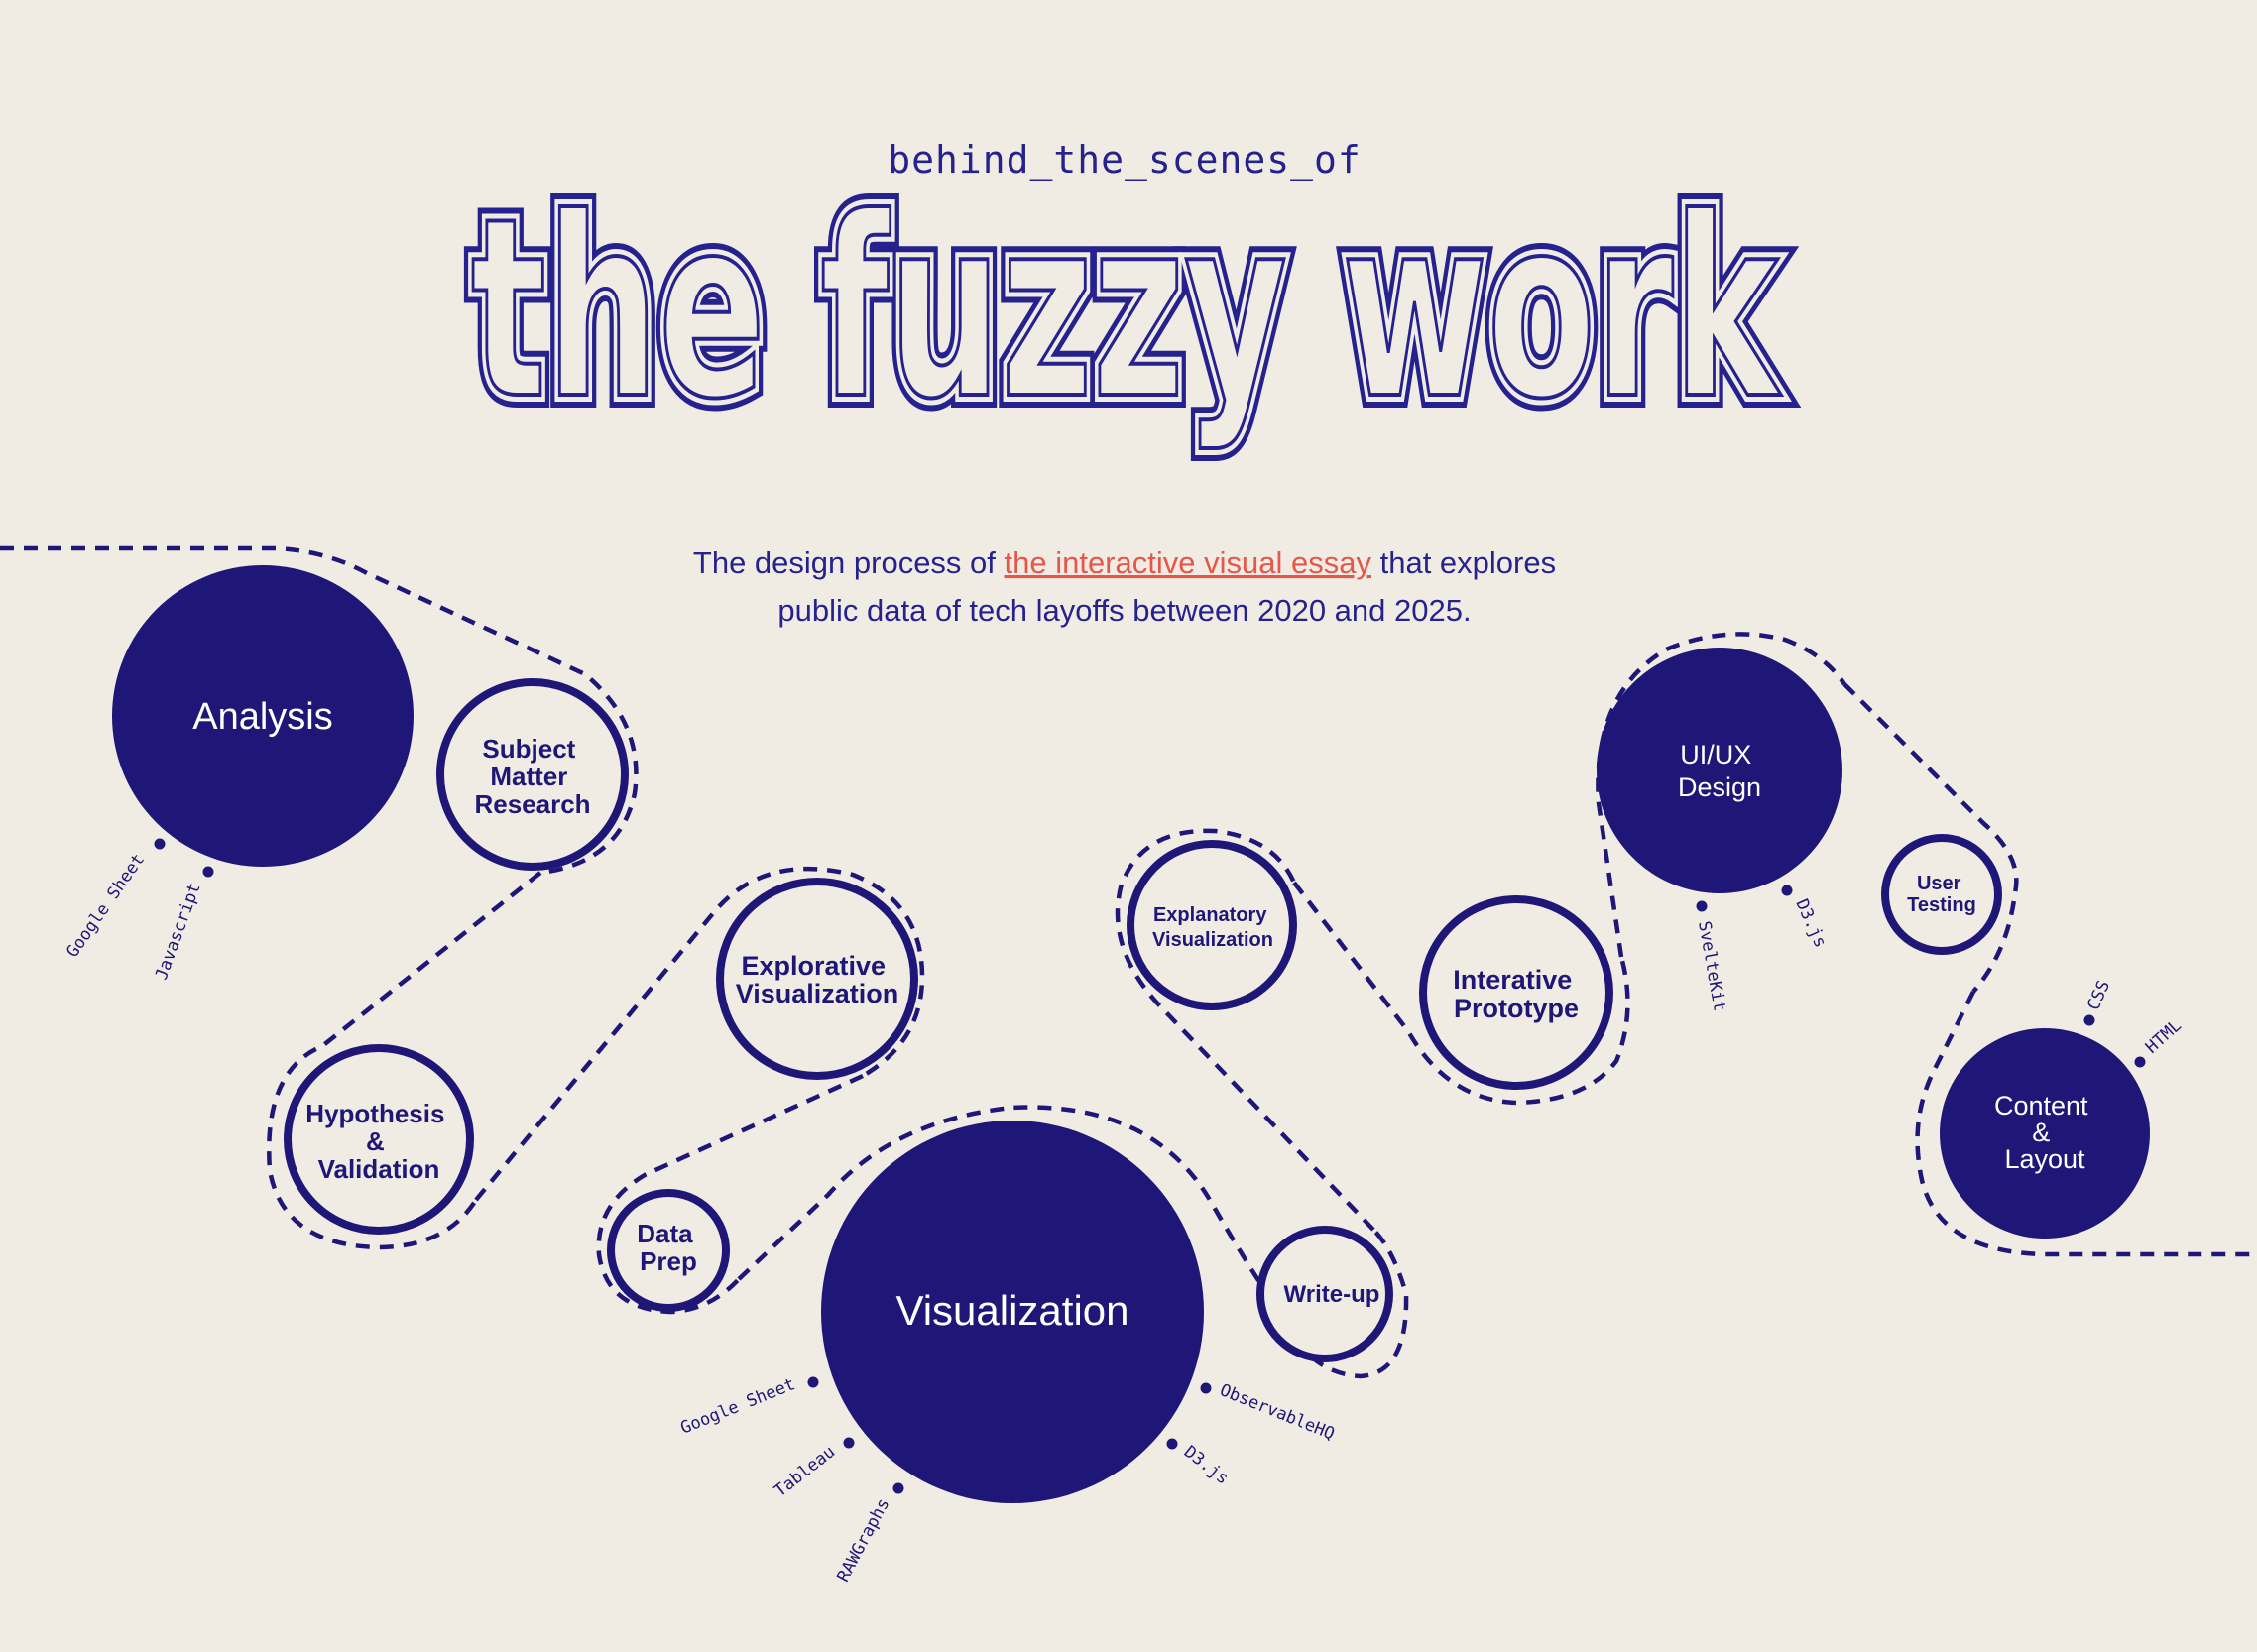 This screenshot has height=1652, width=2257. I want to click on node-hypothesis-validation-label-1: Hypothesis, so click(374, 1113).